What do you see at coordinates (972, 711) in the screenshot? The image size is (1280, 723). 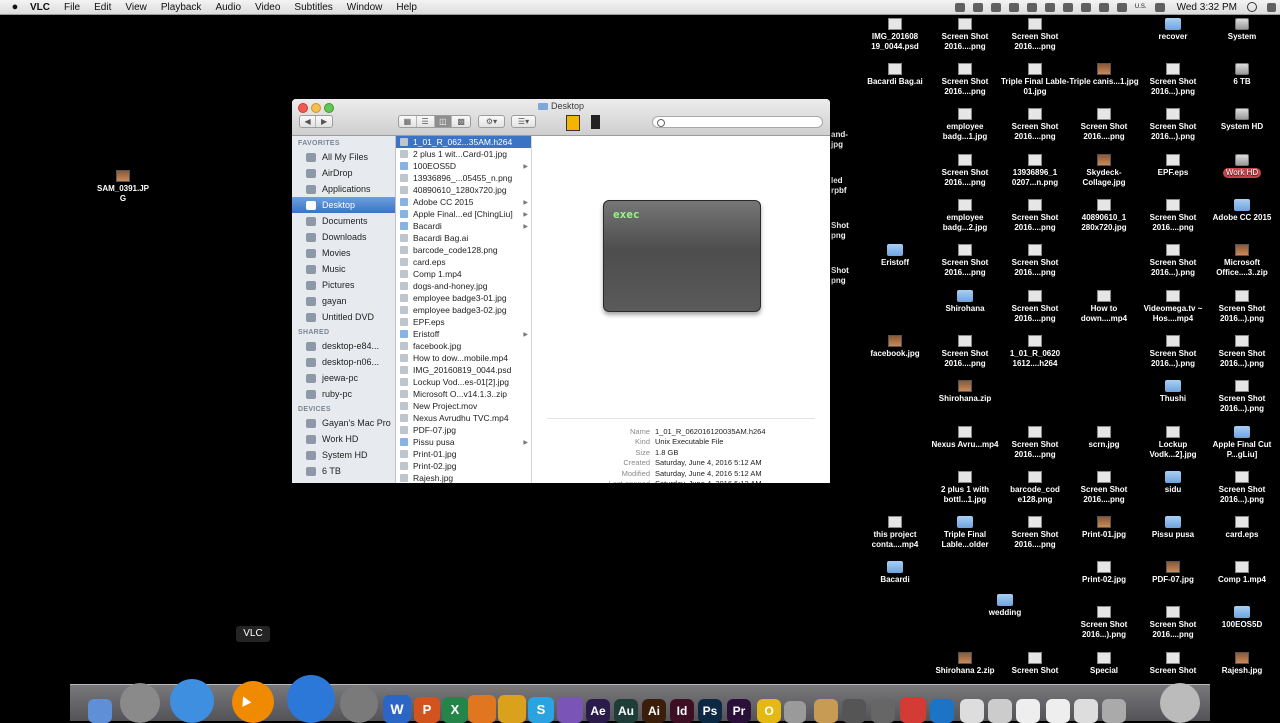 I see `document-icon` at bounding box center [972, 711].